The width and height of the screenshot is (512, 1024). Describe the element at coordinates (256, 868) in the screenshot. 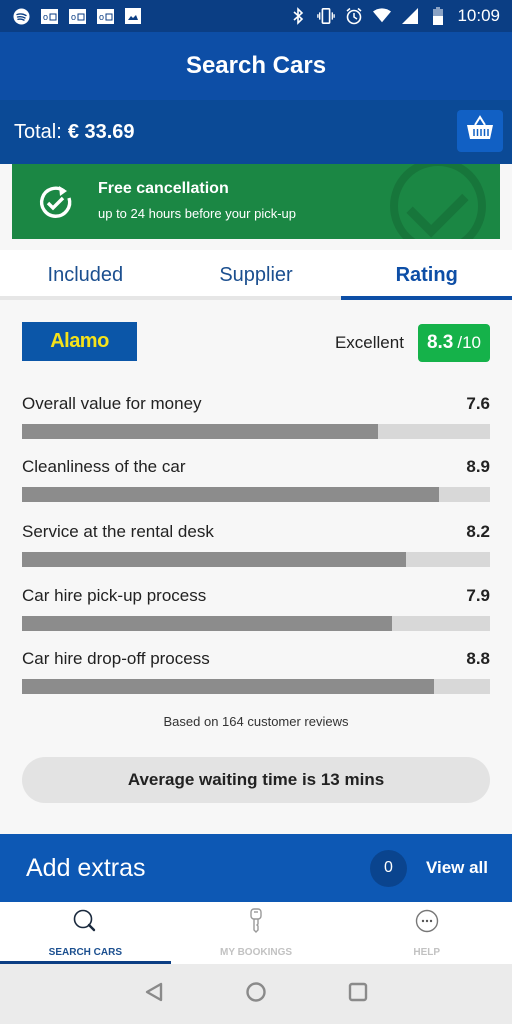

I see `add-extras-bar: Add extras 0 View all` at that location.